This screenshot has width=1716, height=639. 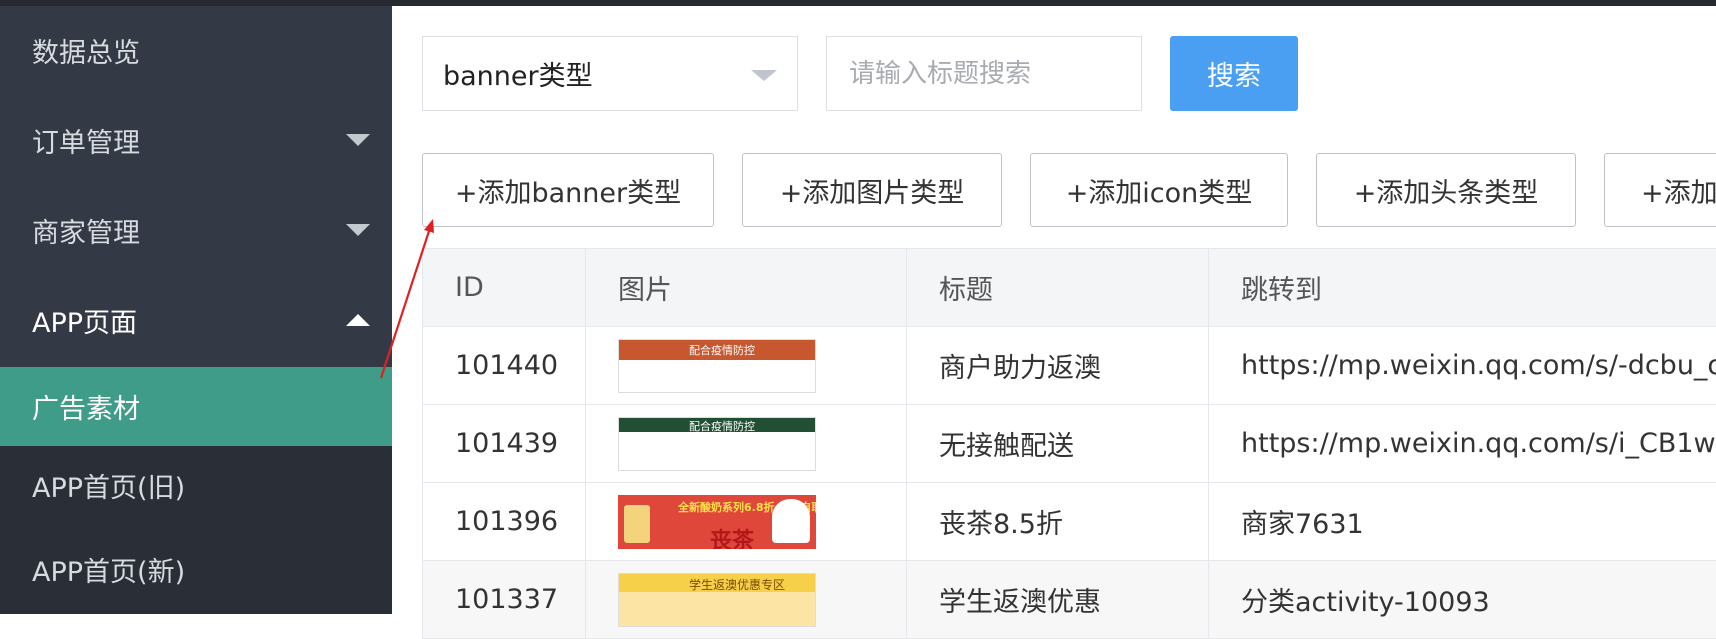 I want to click on sidebar-item-label: APP页面, so click(x=85, y=323).